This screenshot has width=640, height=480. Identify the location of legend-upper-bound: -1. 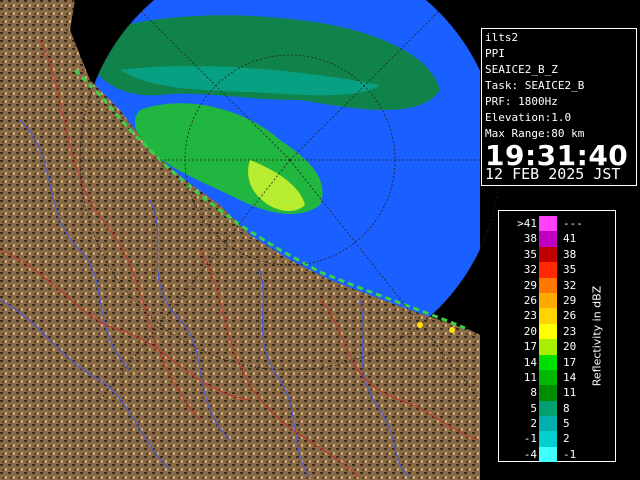
(570, 454).